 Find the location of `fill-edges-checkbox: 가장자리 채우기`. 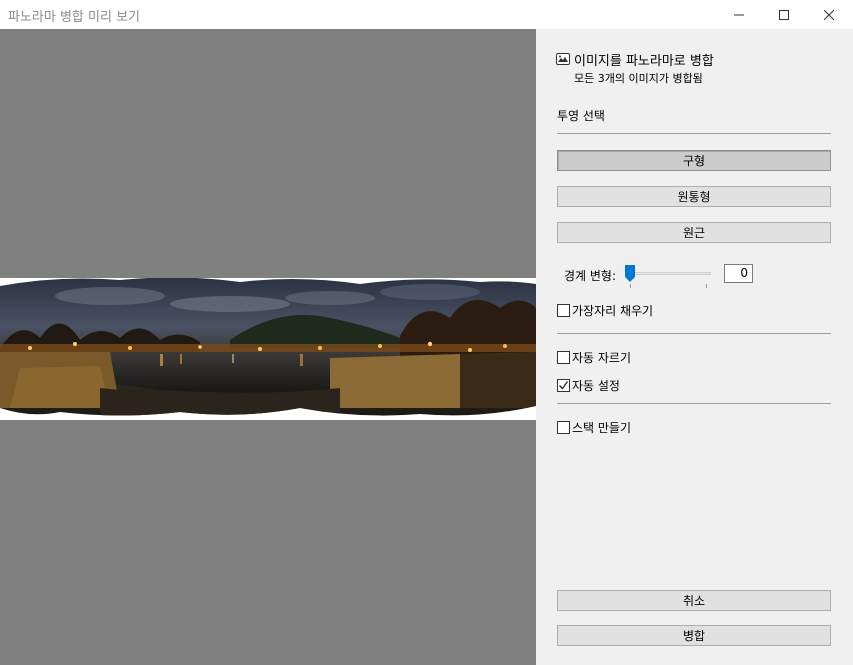

fill-edges-checkbox: 가장자리 채우기 is located at coordinates (605, 310).